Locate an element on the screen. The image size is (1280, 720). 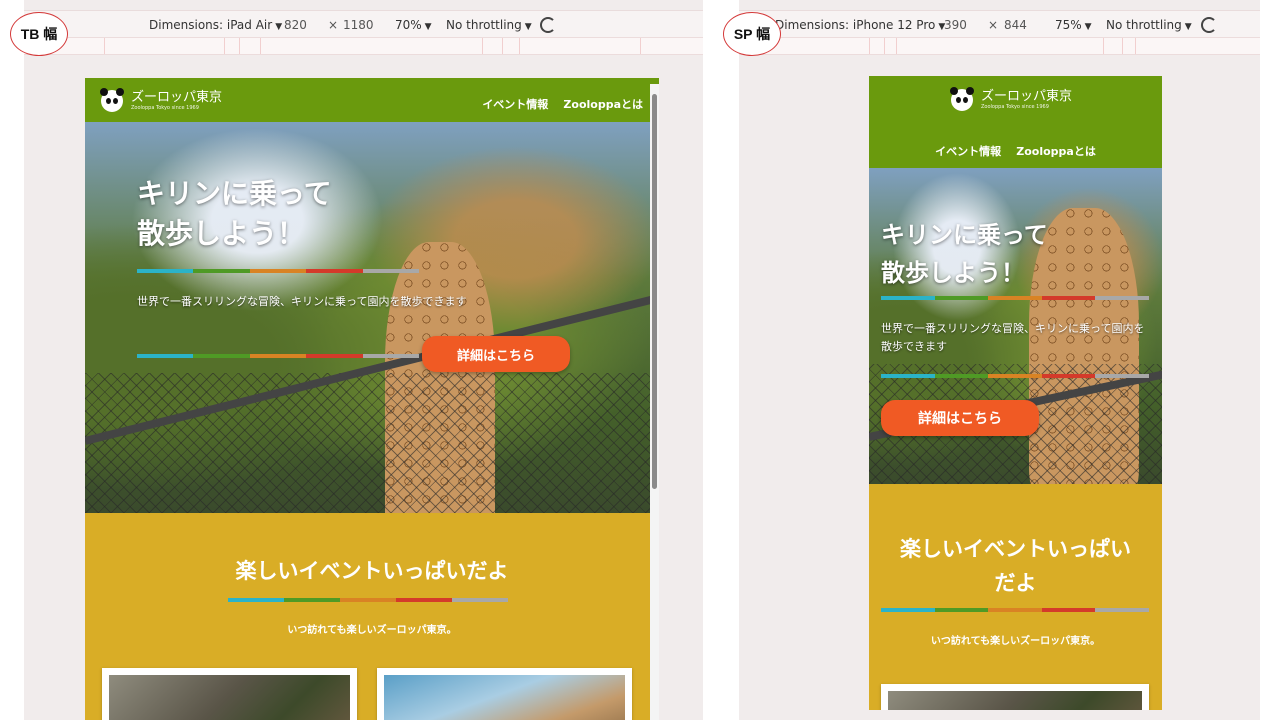
device-select: Dimensions: iPhone 12 Pro ▼ is located at coordinates (860, 25).